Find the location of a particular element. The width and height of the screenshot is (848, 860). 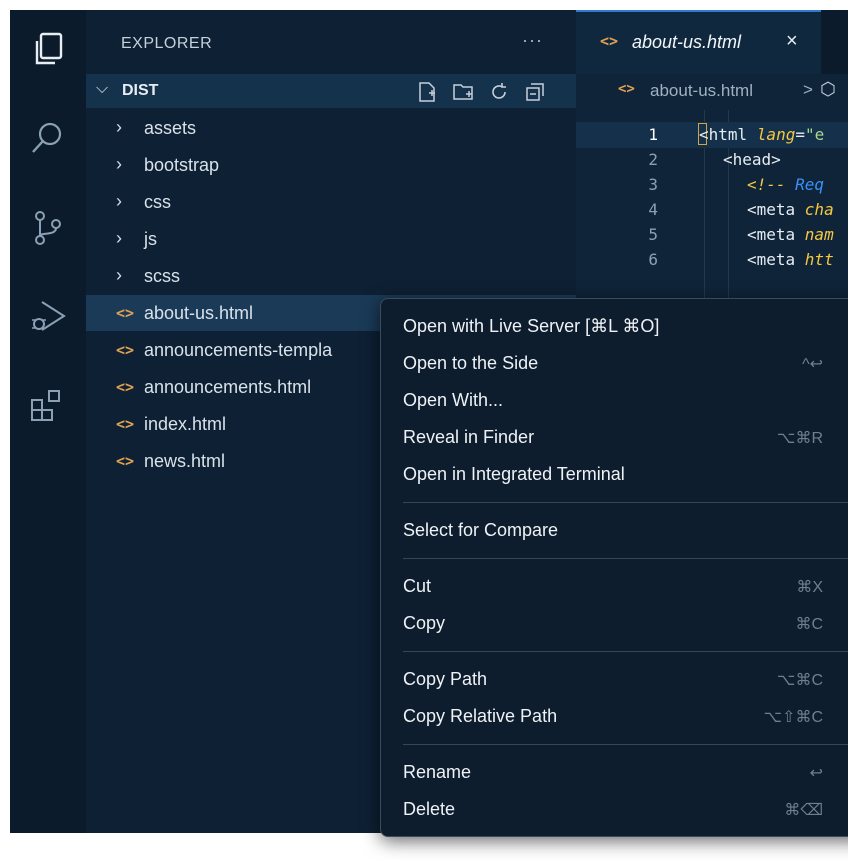

folder-row-scss: › scss is located at coordinates (331, 276).